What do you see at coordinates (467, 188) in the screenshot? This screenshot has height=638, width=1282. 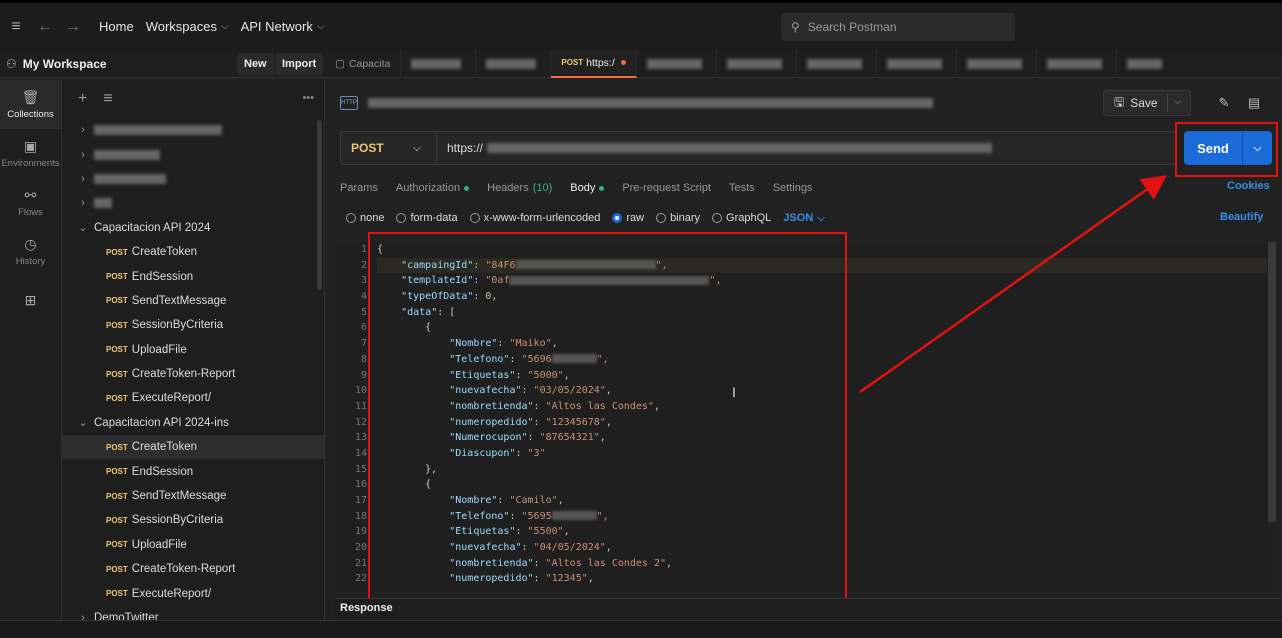 I see `status-dot-icon` at bounding box center [467, 188].